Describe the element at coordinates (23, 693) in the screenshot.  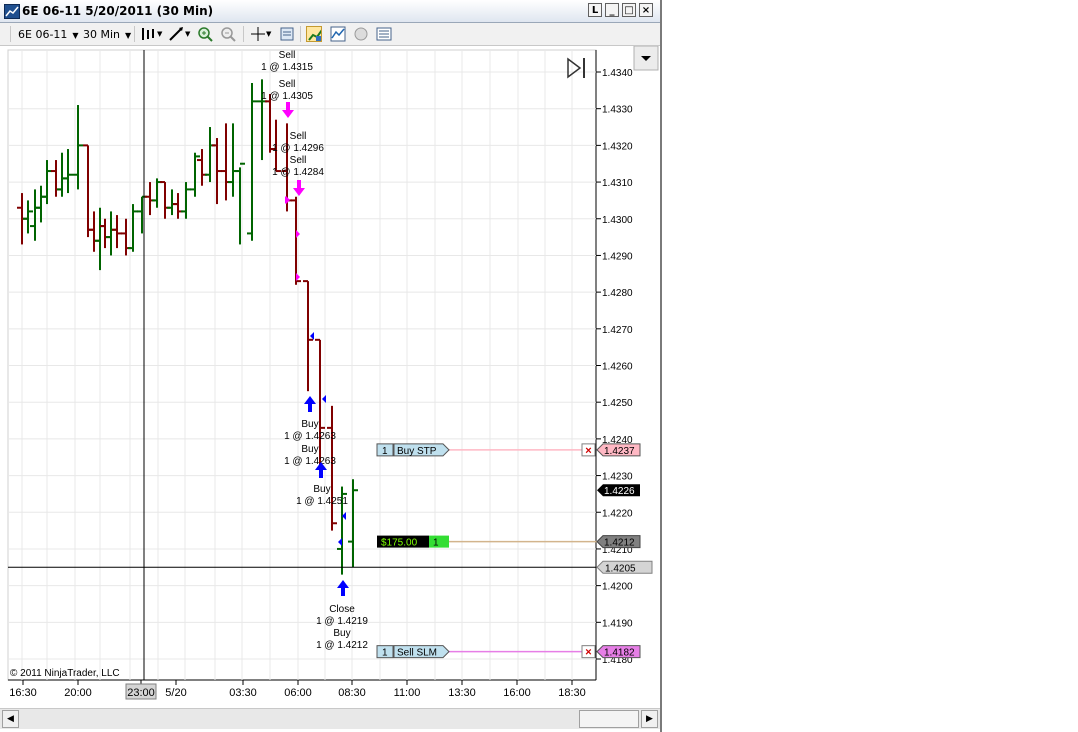
I see `time-axis-label: 16:30` at that location.